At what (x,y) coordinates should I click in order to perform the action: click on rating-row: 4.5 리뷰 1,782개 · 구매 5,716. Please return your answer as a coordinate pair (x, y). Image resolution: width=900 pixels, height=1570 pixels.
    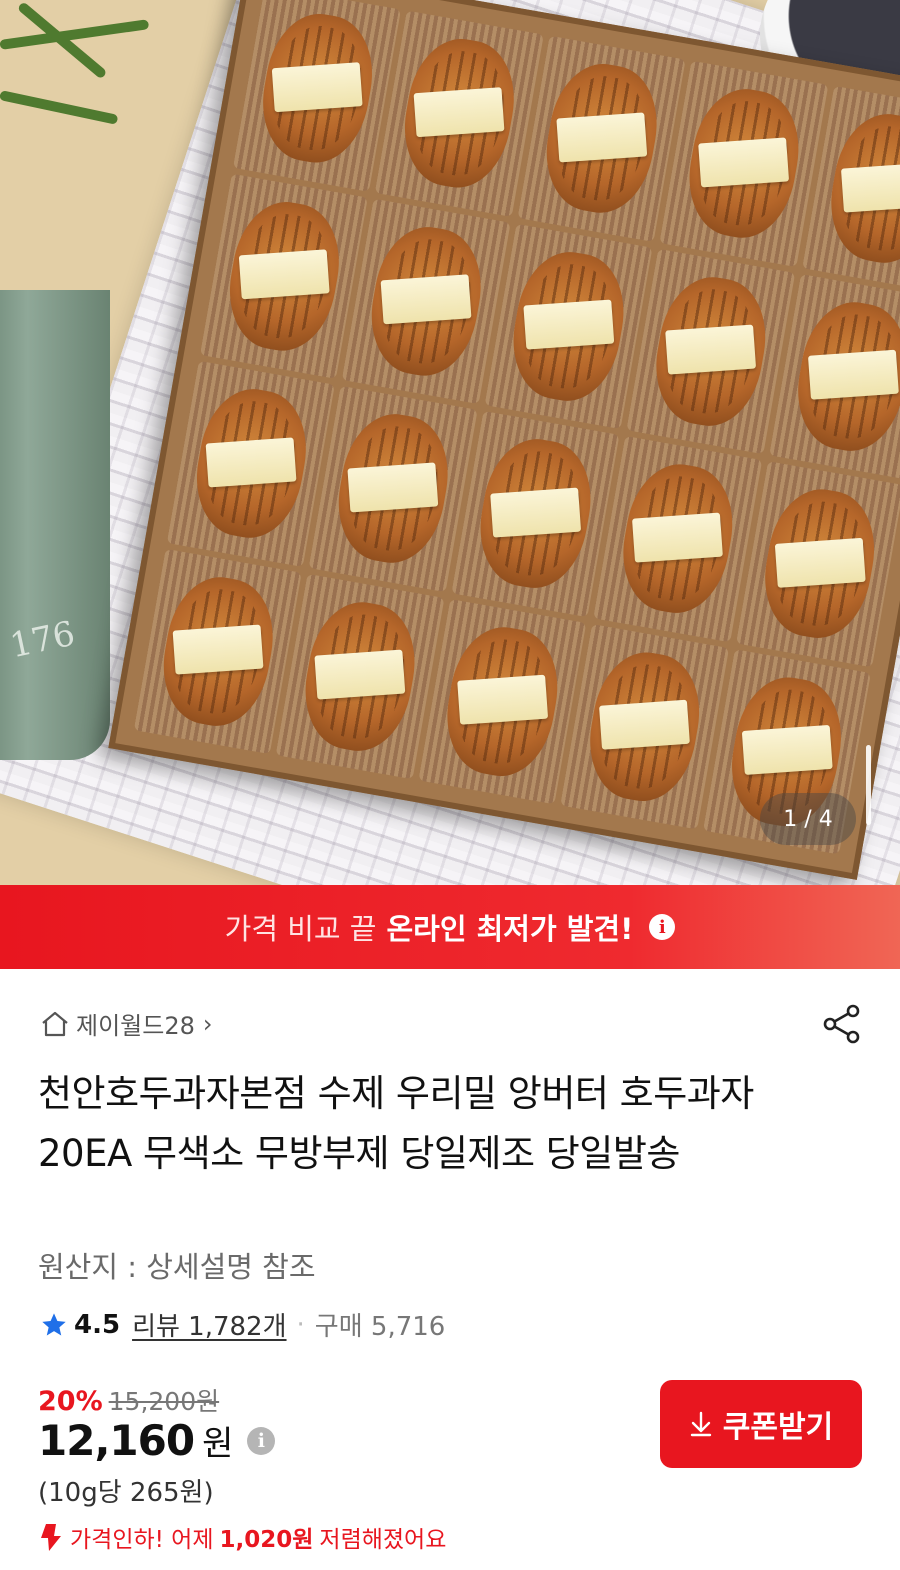
    Looking at the image, I should click on (242, 1324).